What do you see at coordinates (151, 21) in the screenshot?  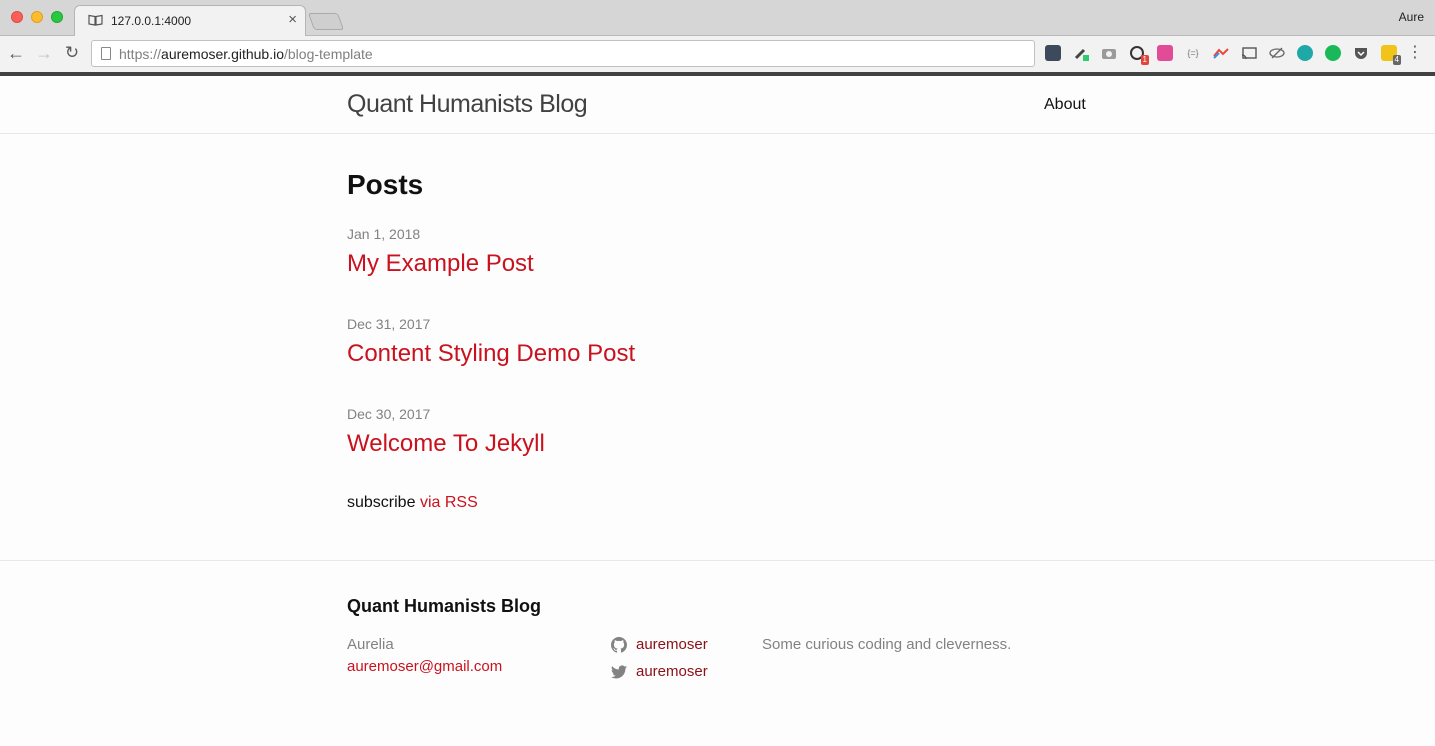 I see `tab-title: 127.0.0.1:4000` at bounding box center [151, 21].